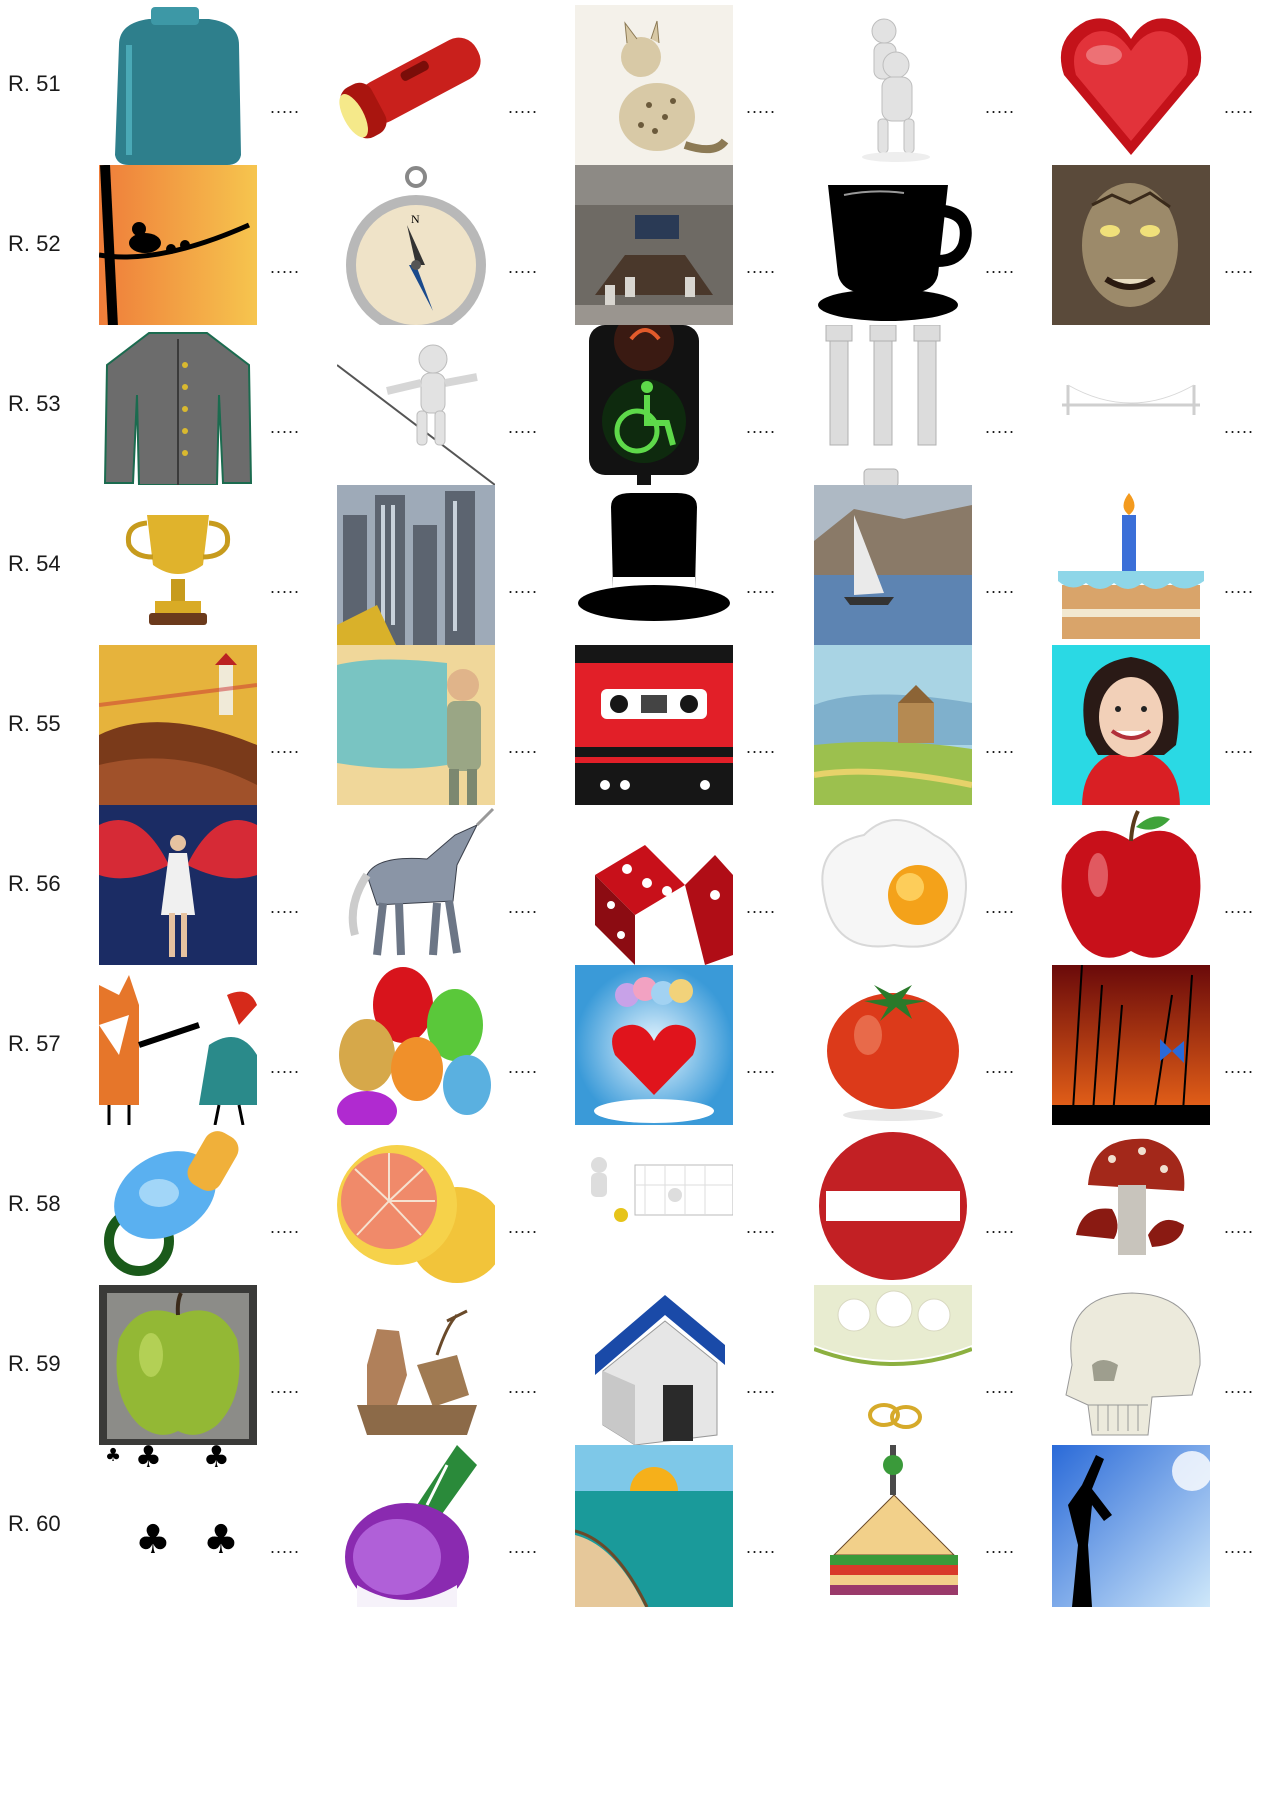 This screenshot has width=1270, height=1799. I want to click on landscape-painting-icon, so click(893, 726).